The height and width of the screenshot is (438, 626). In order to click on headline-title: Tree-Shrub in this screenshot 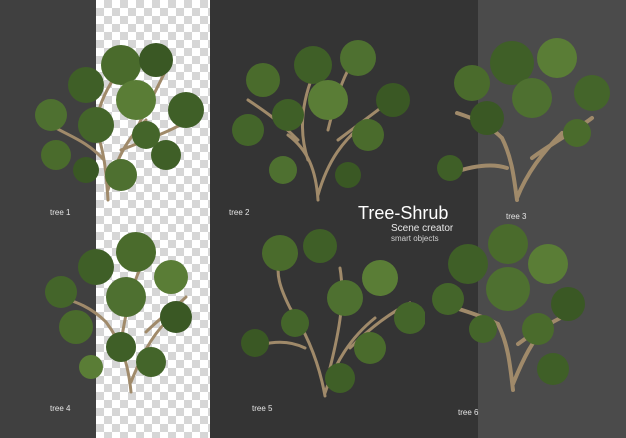, I will do `click(403, 213)`.